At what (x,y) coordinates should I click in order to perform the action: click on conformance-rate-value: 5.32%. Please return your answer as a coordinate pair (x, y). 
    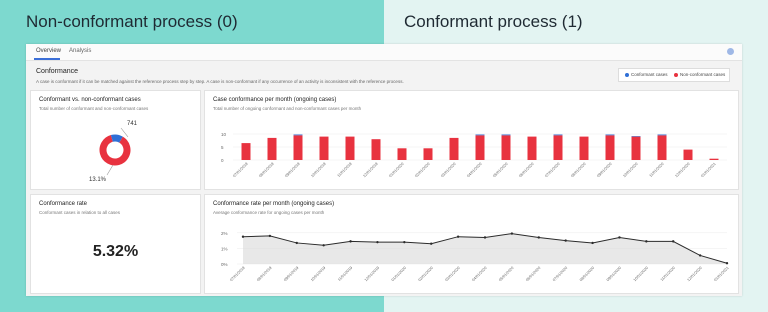
    Looking at the image, I should click on (115, 251).